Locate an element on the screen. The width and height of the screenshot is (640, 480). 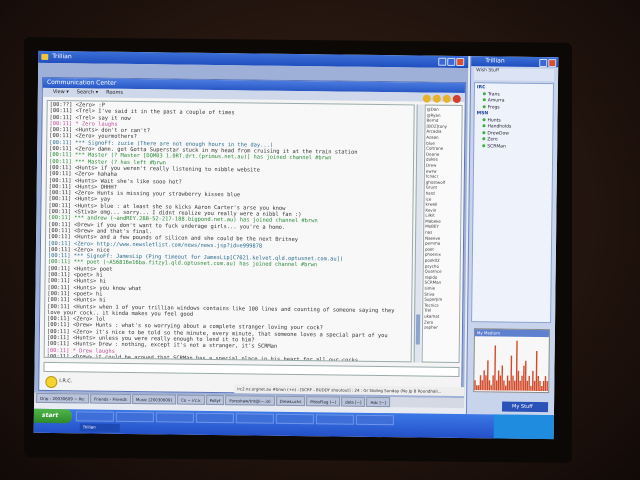
taskbar-items is located at coordinates (234, 418).